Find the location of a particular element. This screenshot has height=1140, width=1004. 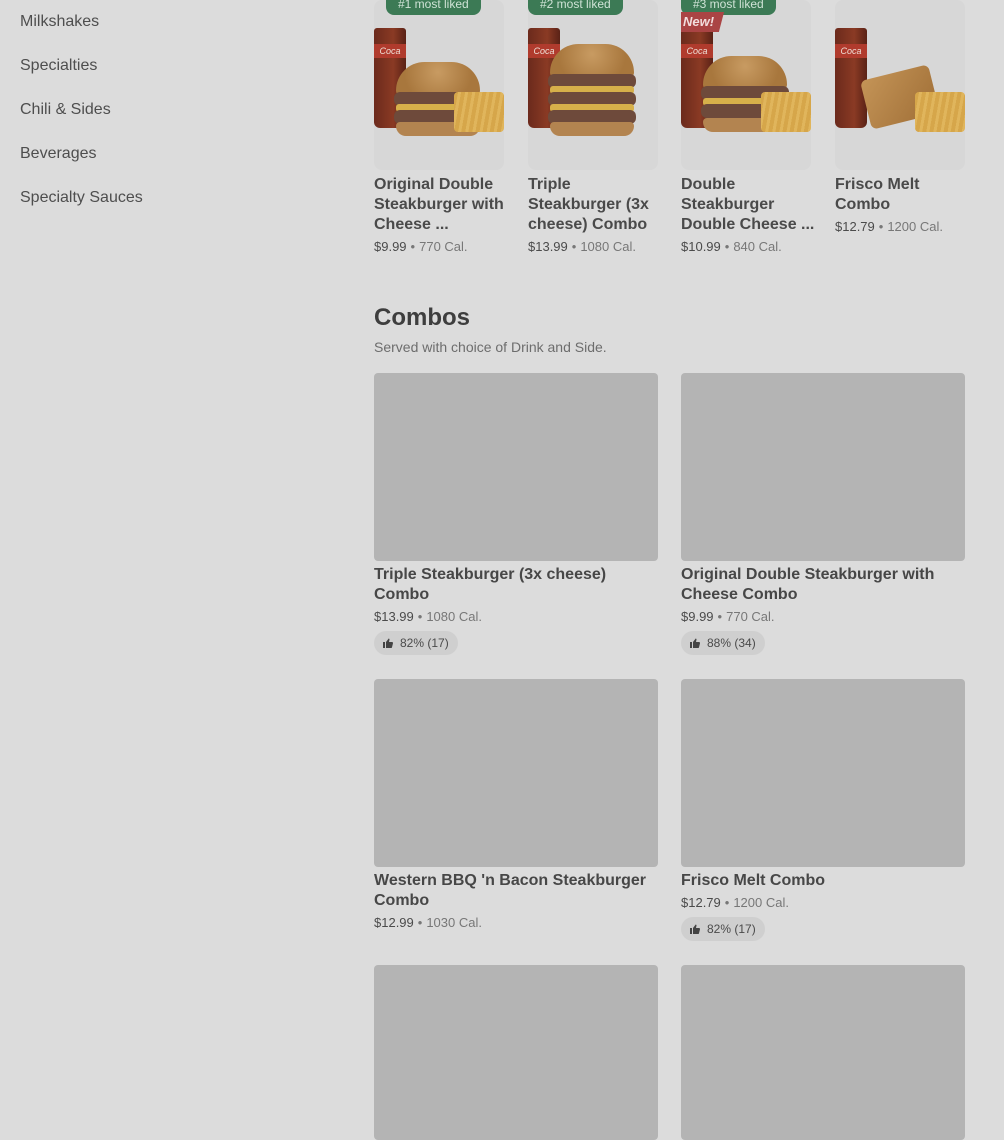

item-price-calories: $10.99 • 840 Cal. is located at coordinates (731, 246).